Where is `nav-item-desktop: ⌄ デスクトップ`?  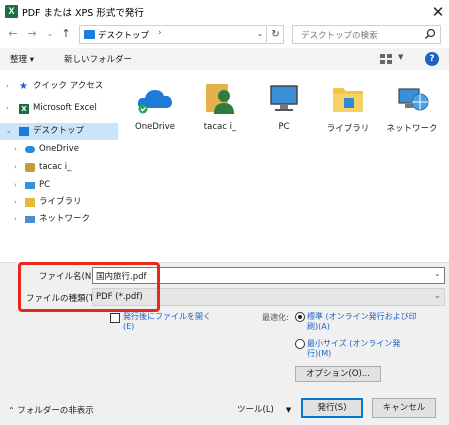 nav-item-desktop: ⌄ デスクトップ is located at coordinates (59, 131).